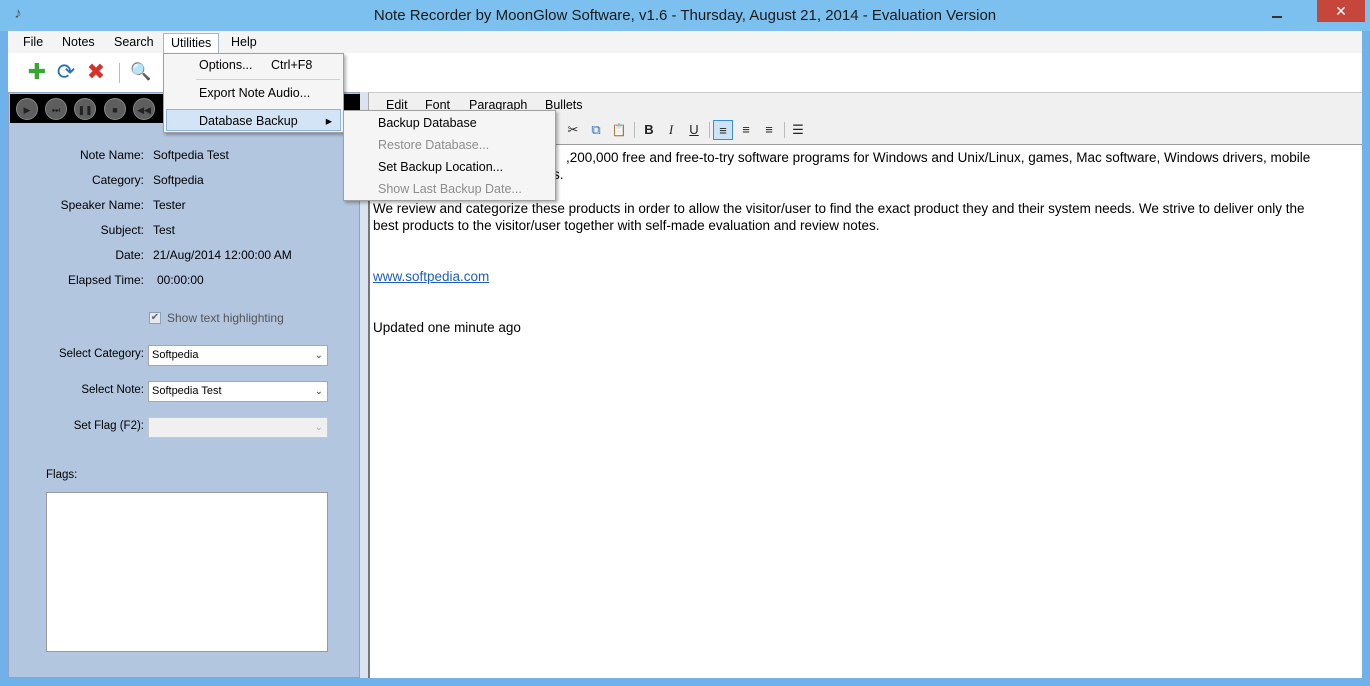  Describe the element at coordinates (596, 130) in the screenshot. I see `copy-icon: ⧉` at that location.